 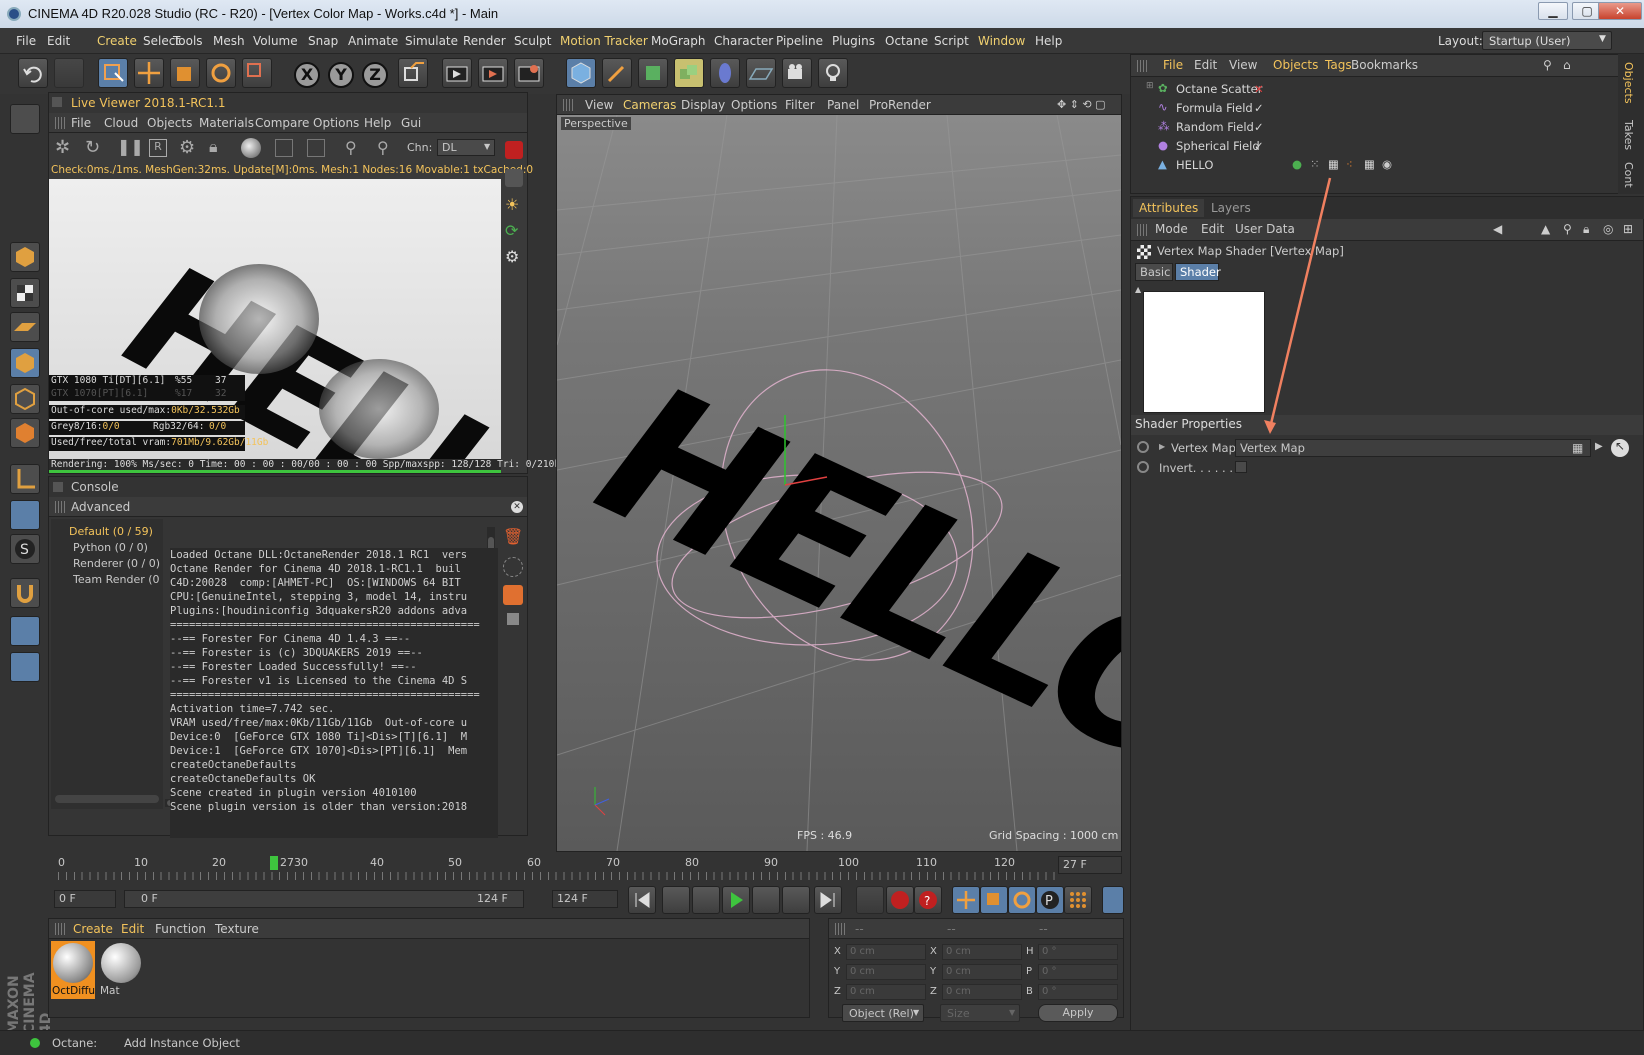 What do you see at coordinates (26, 41) in the screenshot?
I see `menu-file: File` at bounding box center [26, 41].